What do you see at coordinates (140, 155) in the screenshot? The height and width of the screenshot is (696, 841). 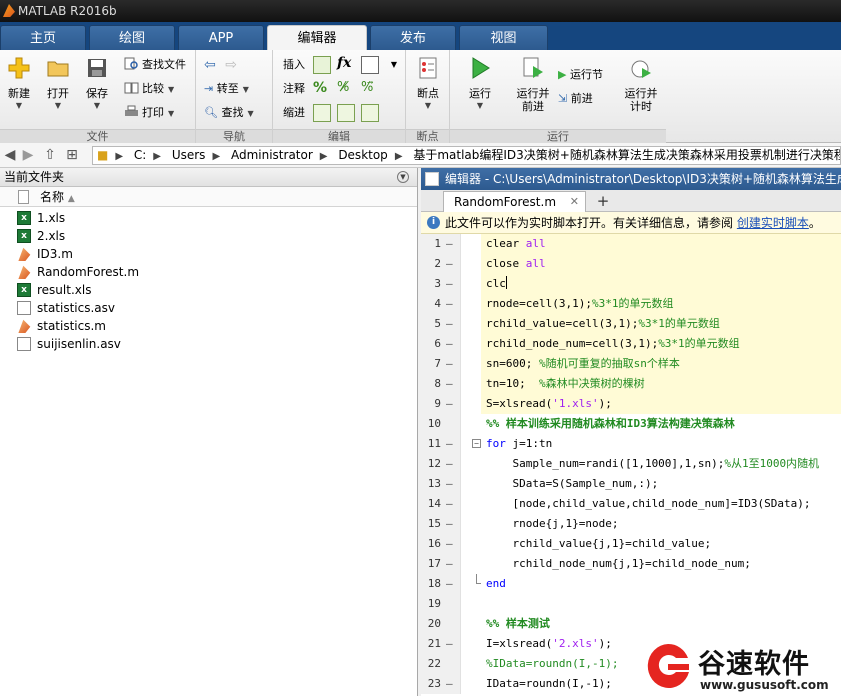 I see `breadcrumb-item: C:` at bounding box center [140, 155].